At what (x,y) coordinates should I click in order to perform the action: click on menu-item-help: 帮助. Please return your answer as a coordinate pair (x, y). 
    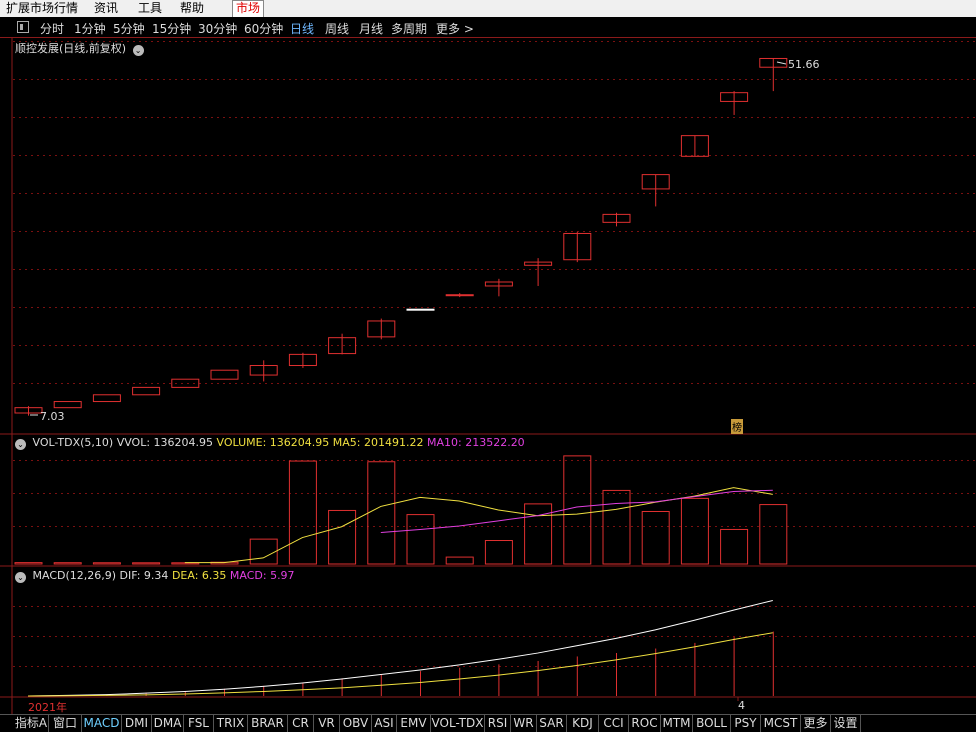
    Looking at the image, I should click on (192, 8).